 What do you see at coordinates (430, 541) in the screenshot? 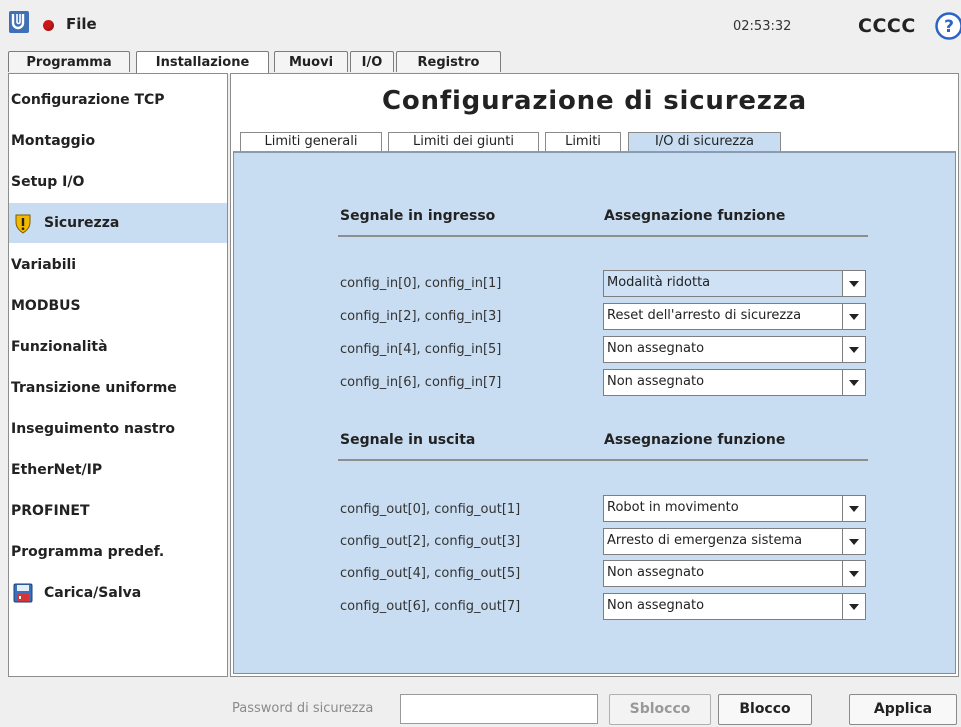
I see `output-signal-label: config_out[2], config_out[3]` at bounding box center [430, 541].